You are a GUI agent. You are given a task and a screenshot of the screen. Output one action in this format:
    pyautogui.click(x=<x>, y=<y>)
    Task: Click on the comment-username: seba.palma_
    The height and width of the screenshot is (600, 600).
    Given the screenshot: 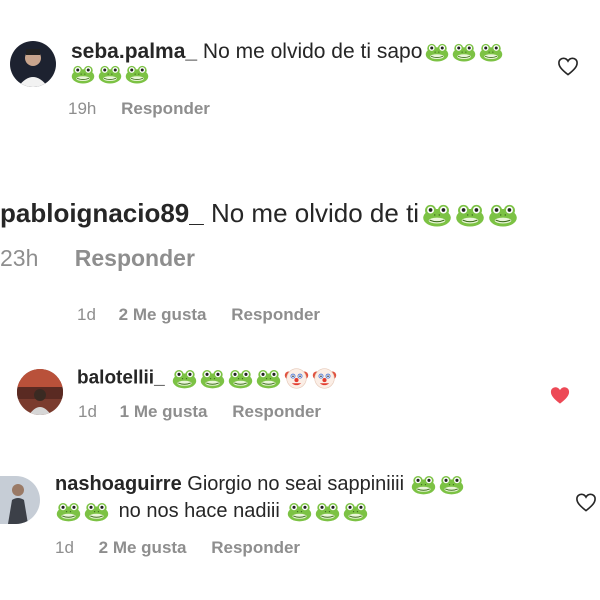 What is the action you would take?
    pyautogui.click(x=134, y=51)
    